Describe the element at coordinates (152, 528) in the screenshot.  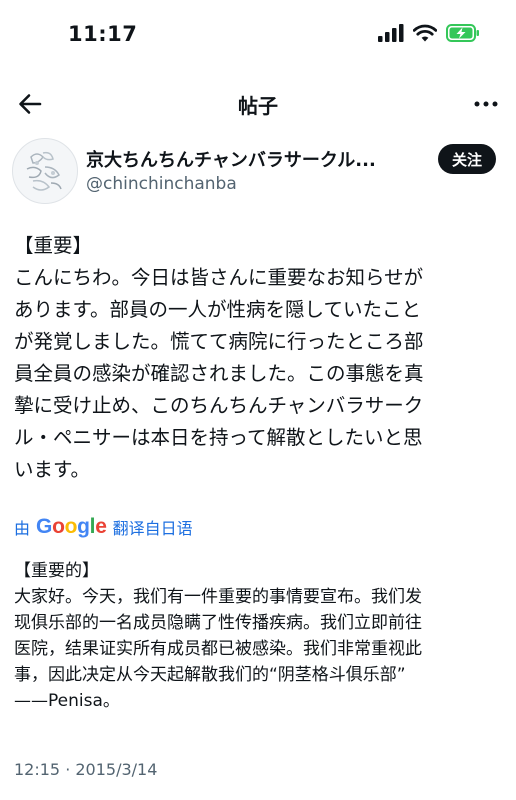
I see `translation-suffix: 翻译自日语` at that location.